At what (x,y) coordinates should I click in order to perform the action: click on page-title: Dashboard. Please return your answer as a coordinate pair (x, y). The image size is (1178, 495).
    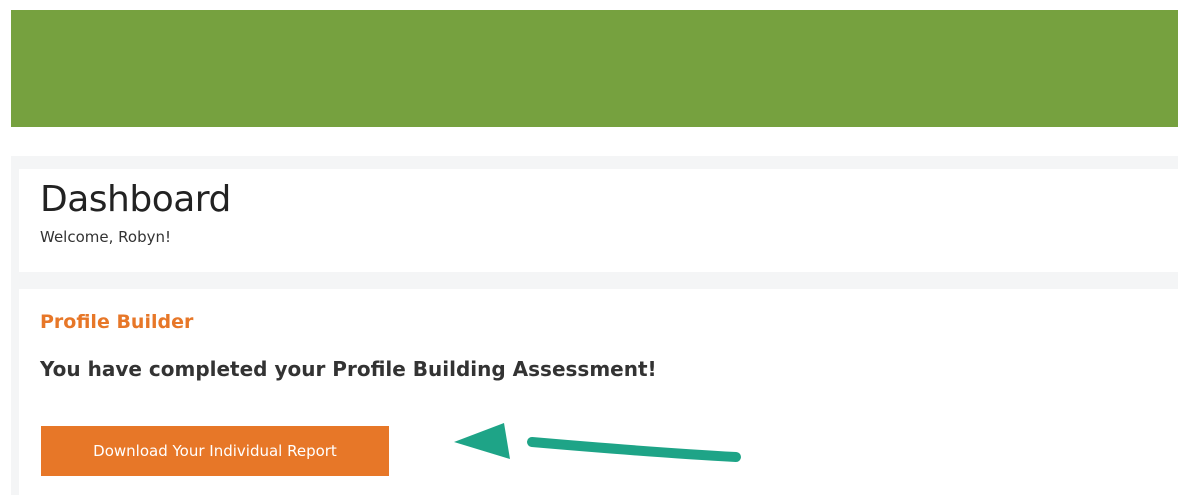
    Looking at the image, I should click on (135, 199).